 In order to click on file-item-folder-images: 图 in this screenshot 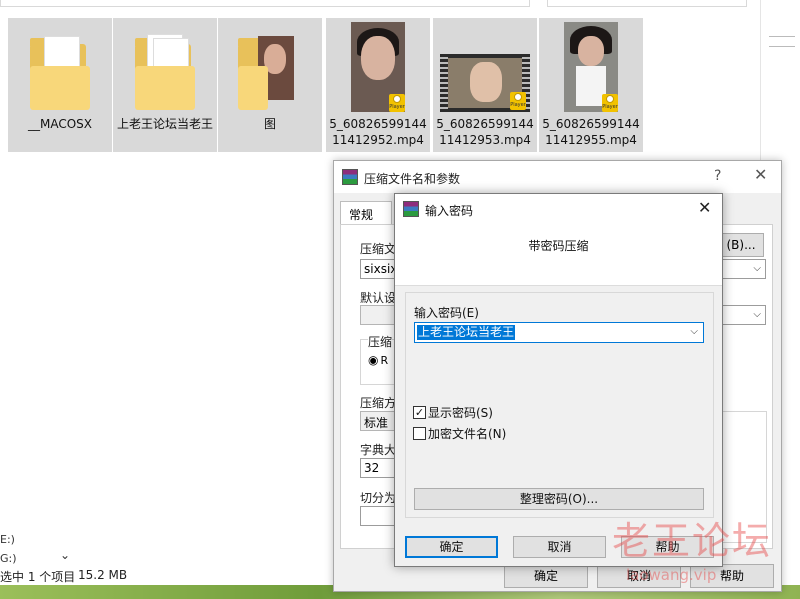, I will do `click(270, 85)`.